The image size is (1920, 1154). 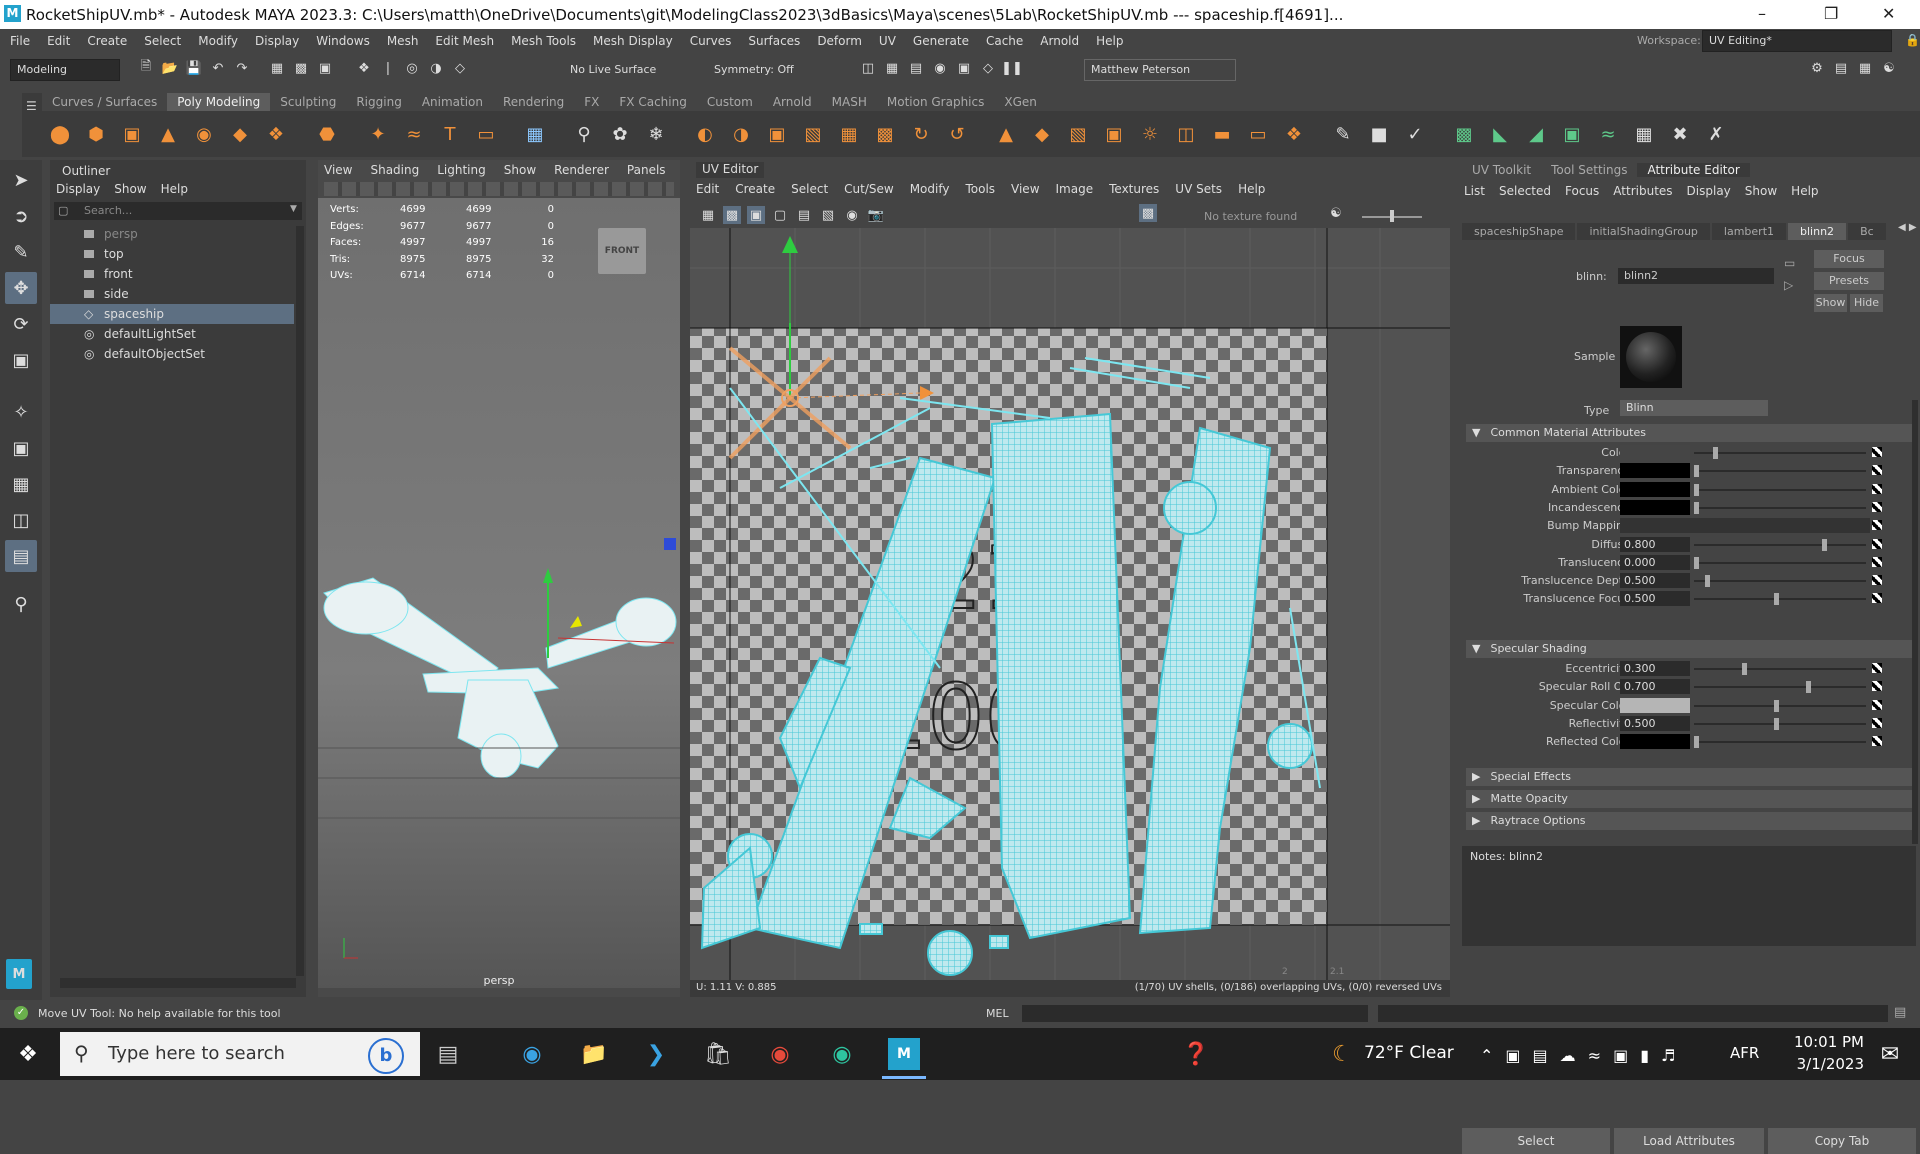 What do you see at coordinates (1689, 433) in the screenshot?
I see `common-material-section: ▼ Common Material Attributes` at bounding box center [1689, 433].